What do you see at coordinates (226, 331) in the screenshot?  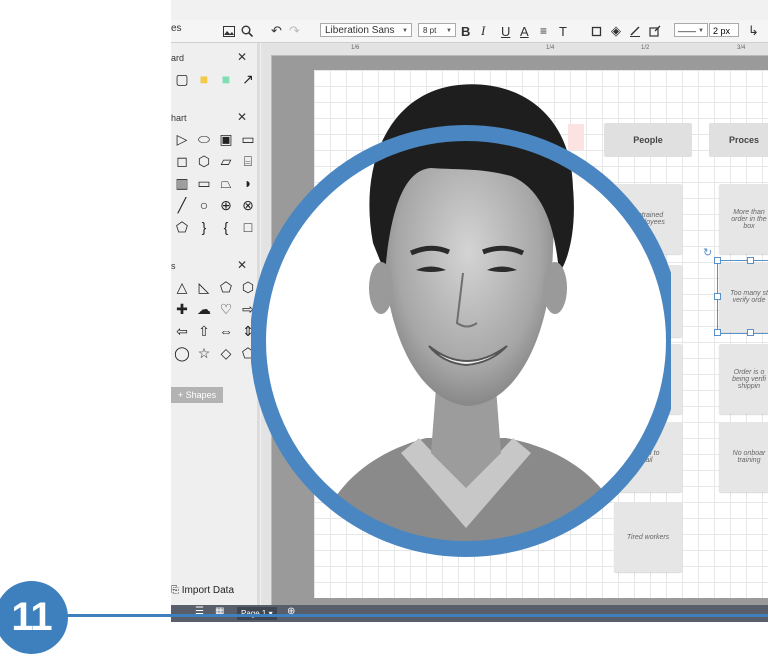 I see `double-arrow-shape: ⇔` at bounding box center [226, 331].